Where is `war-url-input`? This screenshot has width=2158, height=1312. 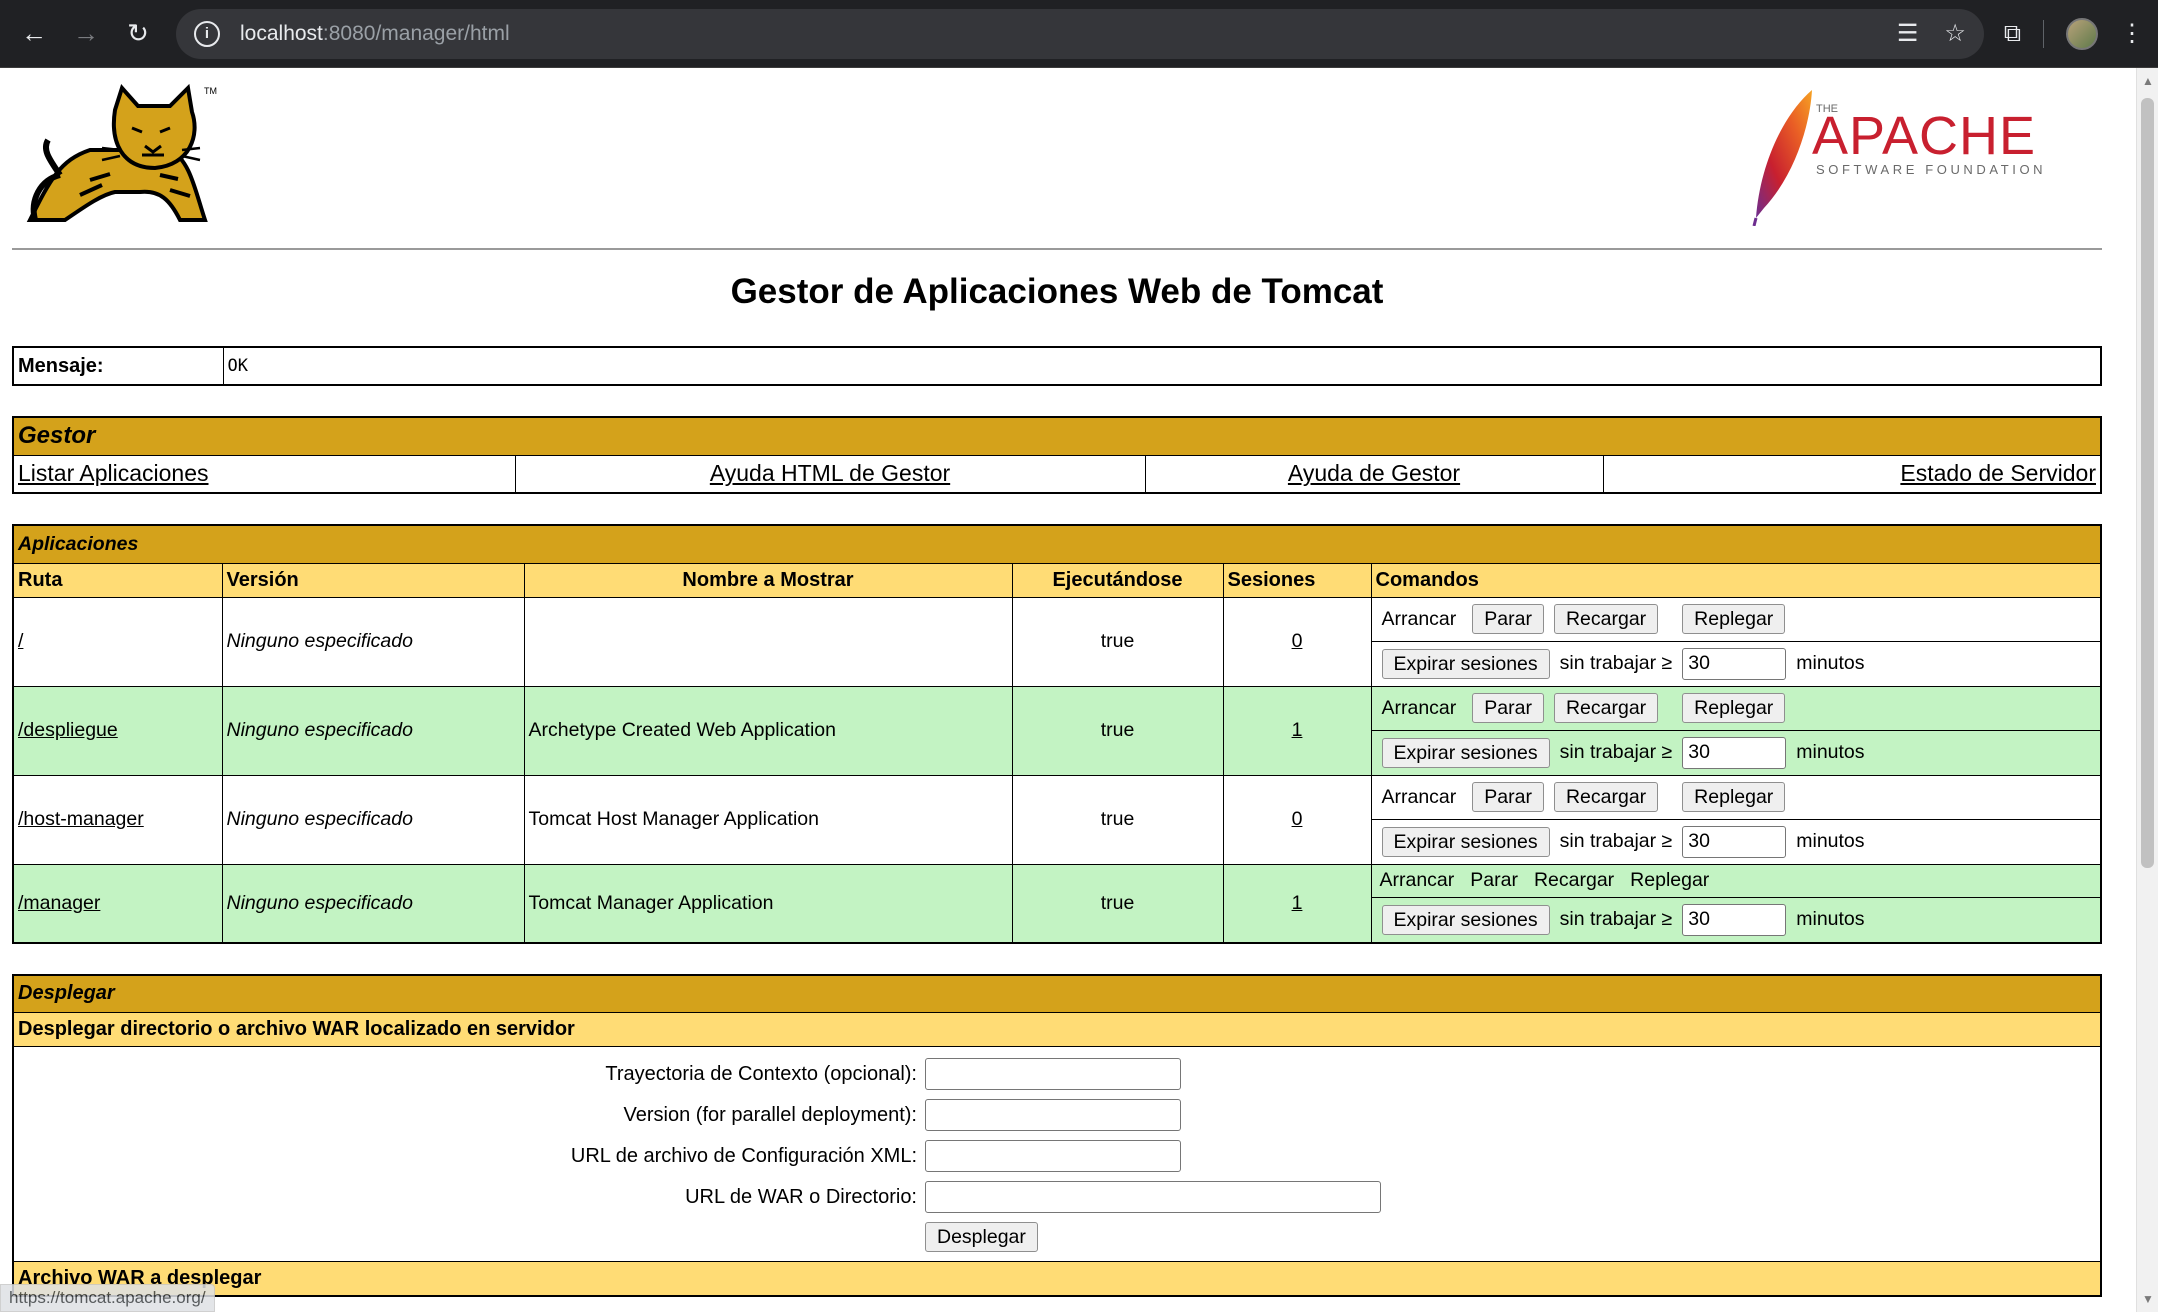 war-url-input is located at coordinates (1153, 1197).